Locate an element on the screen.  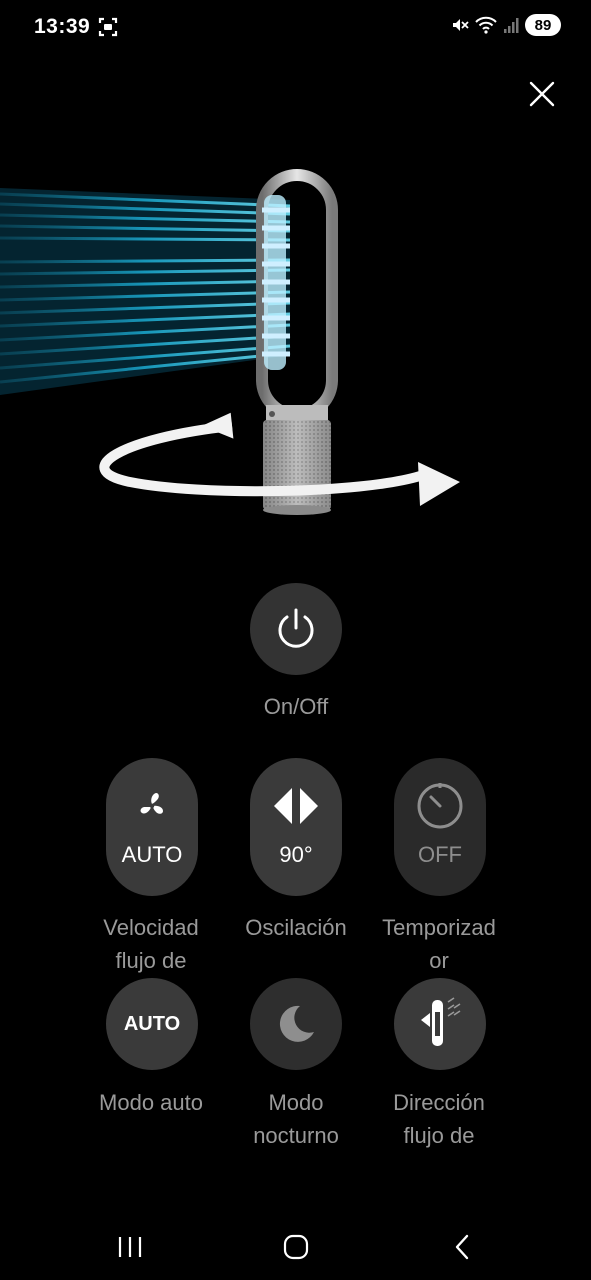
airflow-direction-label: Dirección flujo de is located at coordinates (439, 1119).